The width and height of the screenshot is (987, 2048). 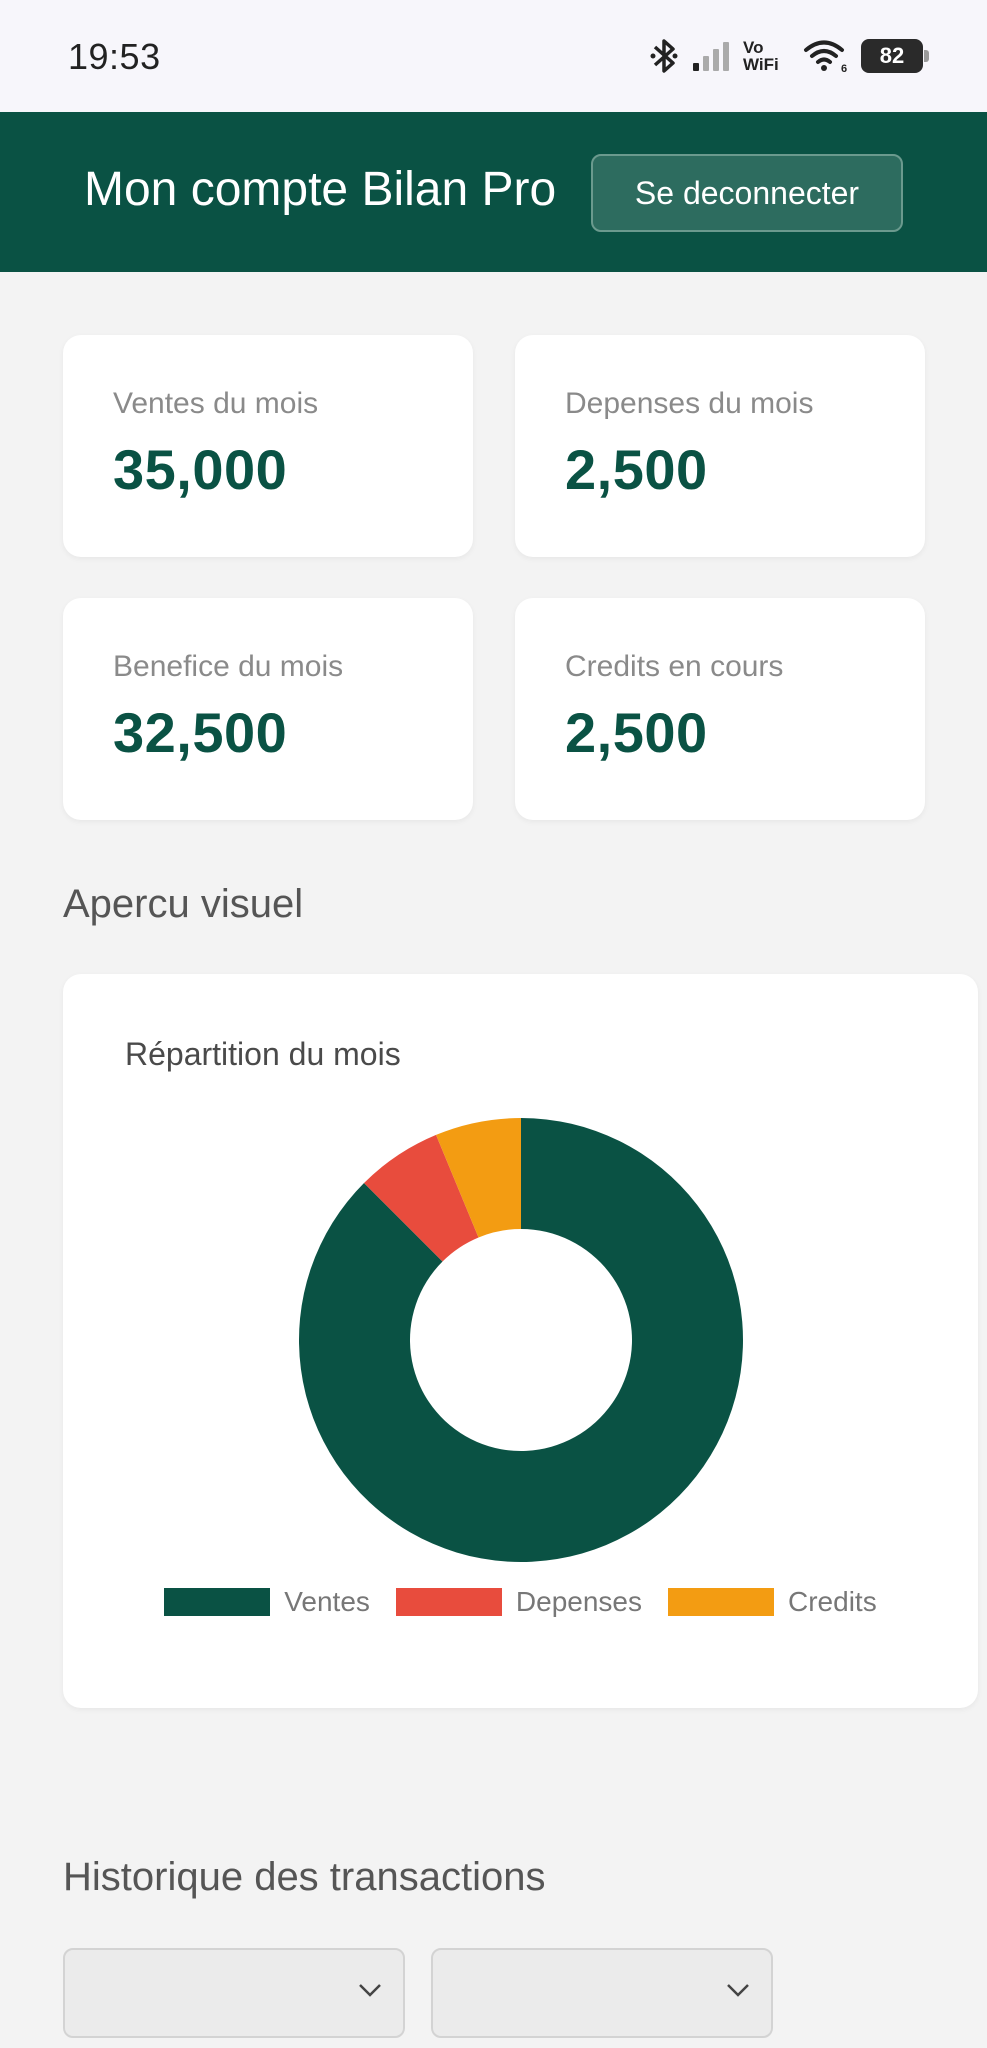 I want to click on status-time: 19:53, so click(x=114, y=56).